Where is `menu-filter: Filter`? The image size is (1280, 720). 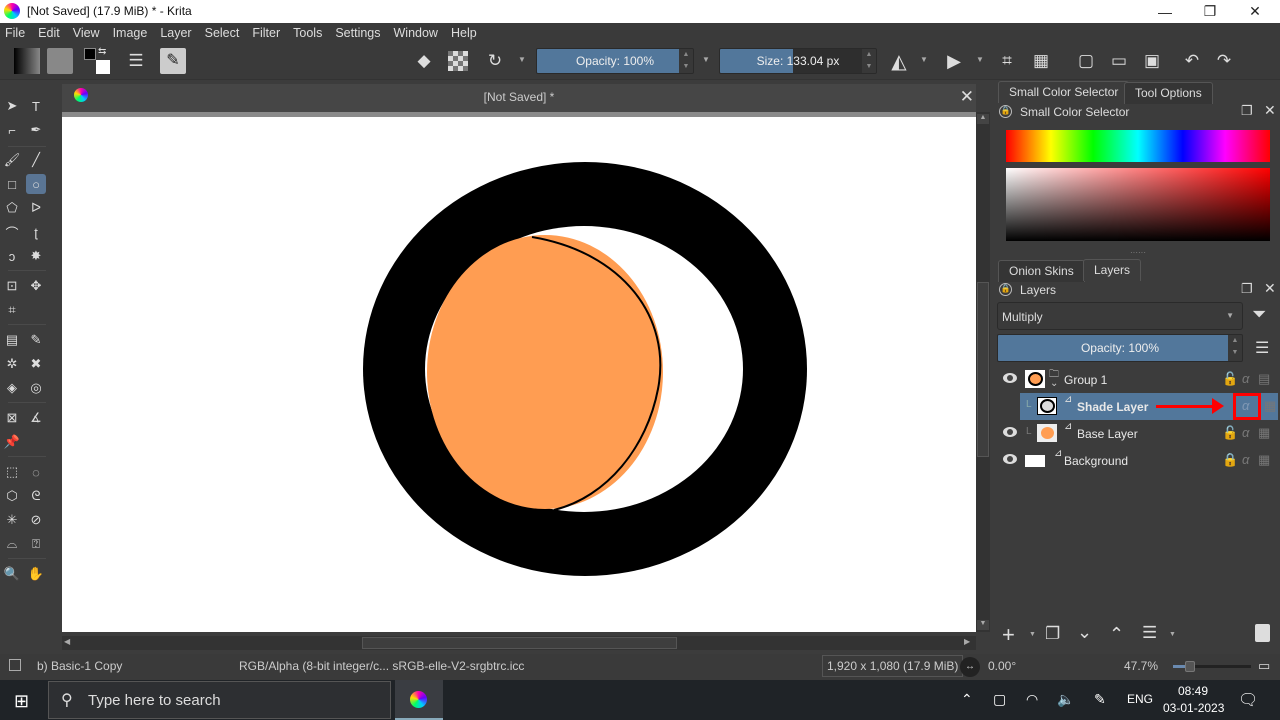 menu-filter: Filter is located at coordinates (266, 33).